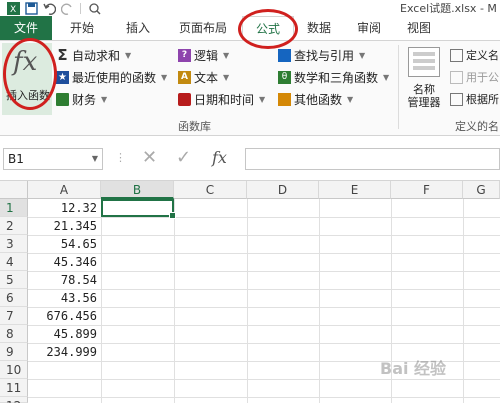  Describe the element at coordinates (64, 280) in the screenshot. I see `cell-a5: 78.54` at that location.